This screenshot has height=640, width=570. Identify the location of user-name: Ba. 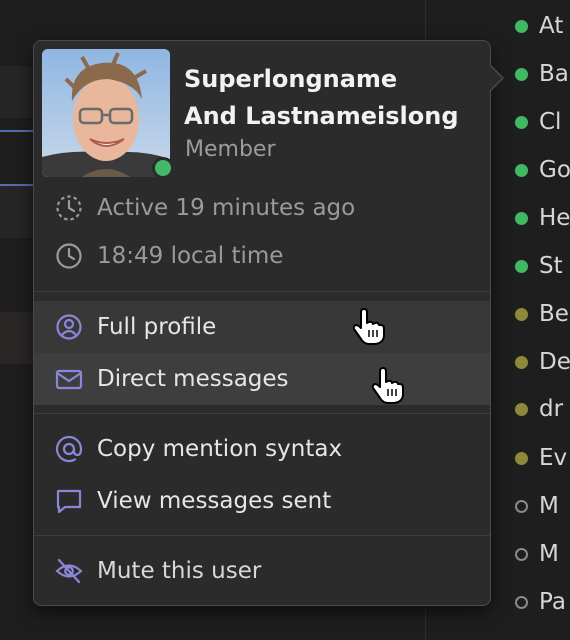
(554, 74).